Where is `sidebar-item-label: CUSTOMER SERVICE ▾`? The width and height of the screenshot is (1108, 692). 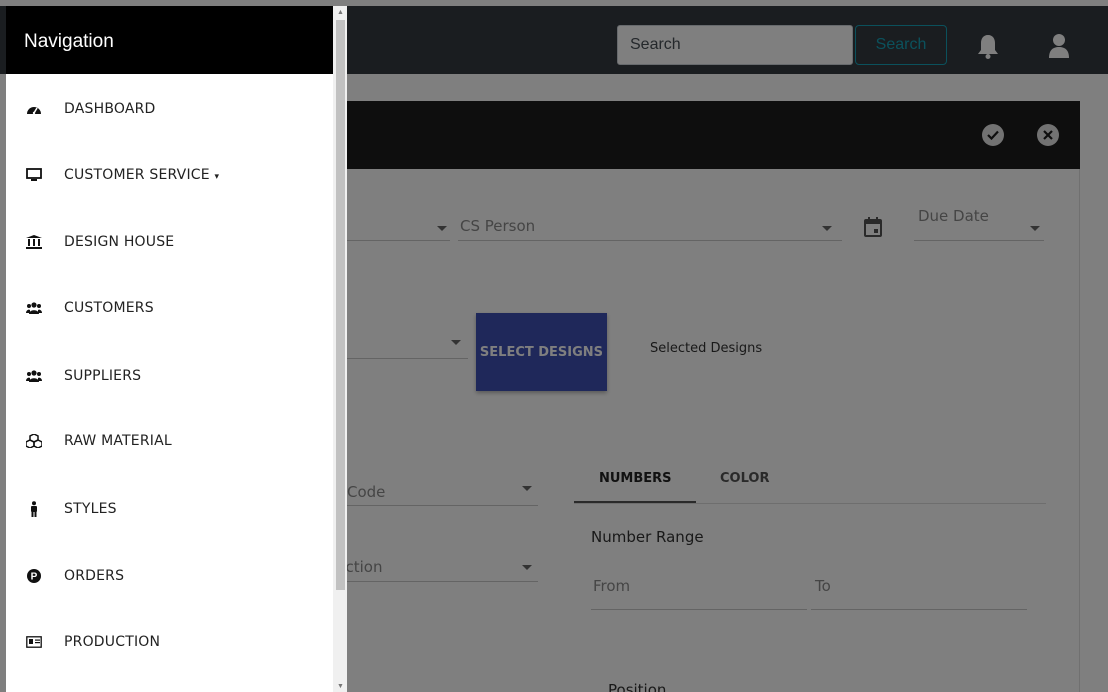
sidebar-item-label: CUSTOMER SERVICE ▾ is located at coordinates (142, 175).